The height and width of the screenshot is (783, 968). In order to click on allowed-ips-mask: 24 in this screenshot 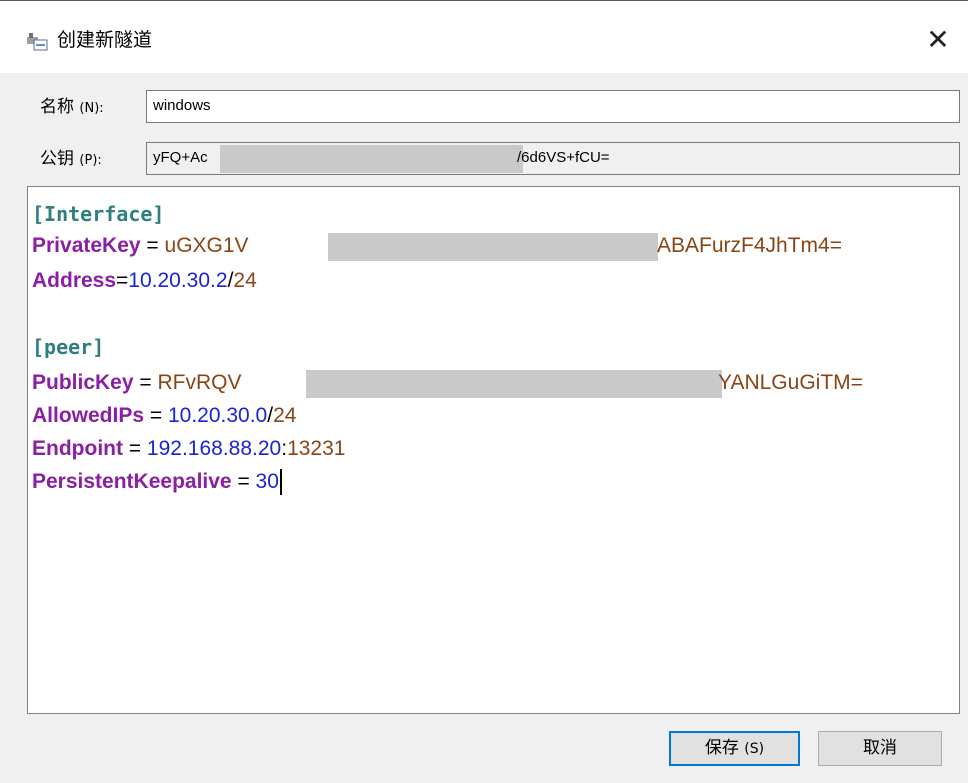, I will do `click(285, 415)`.